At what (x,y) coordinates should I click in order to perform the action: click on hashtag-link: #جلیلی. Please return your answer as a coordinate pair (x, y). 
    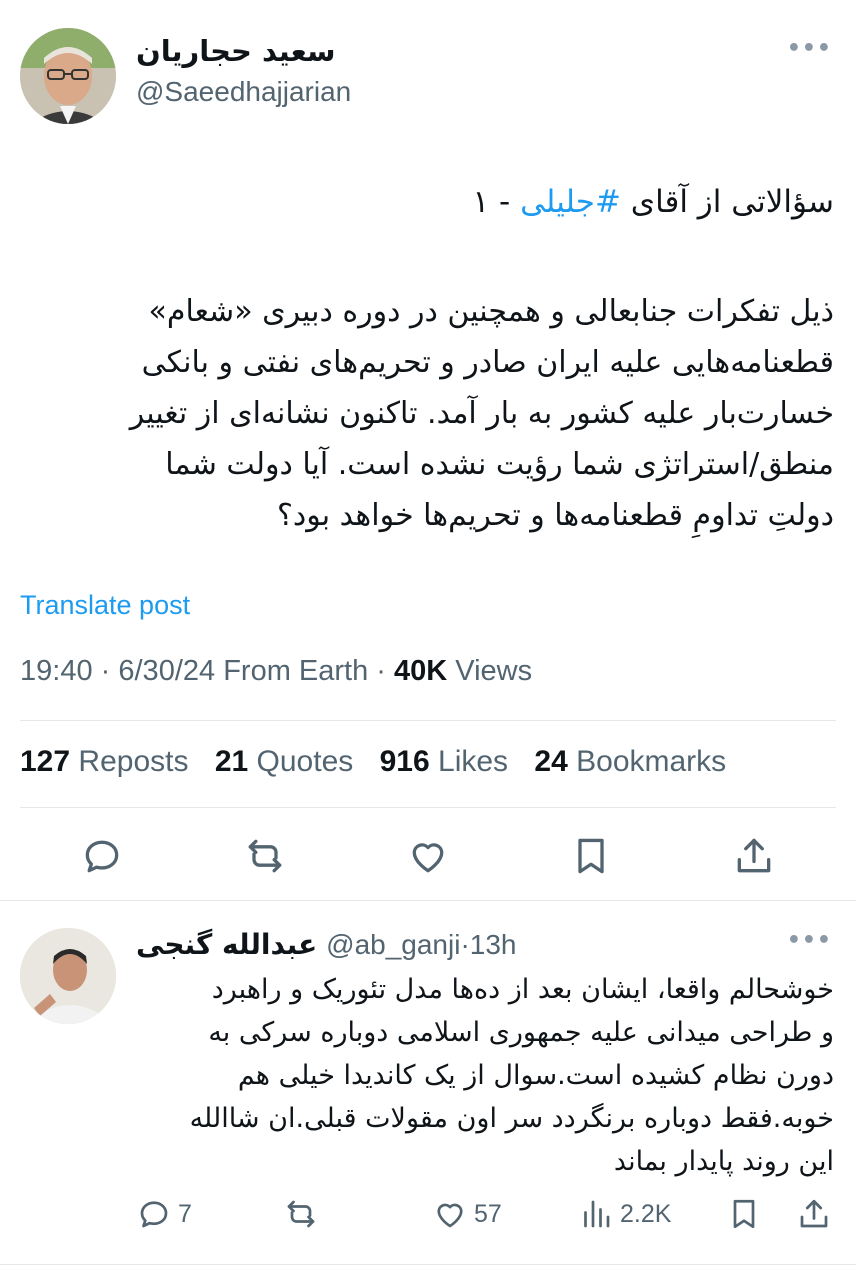
    Looking at the image, I should click on (570, 202).